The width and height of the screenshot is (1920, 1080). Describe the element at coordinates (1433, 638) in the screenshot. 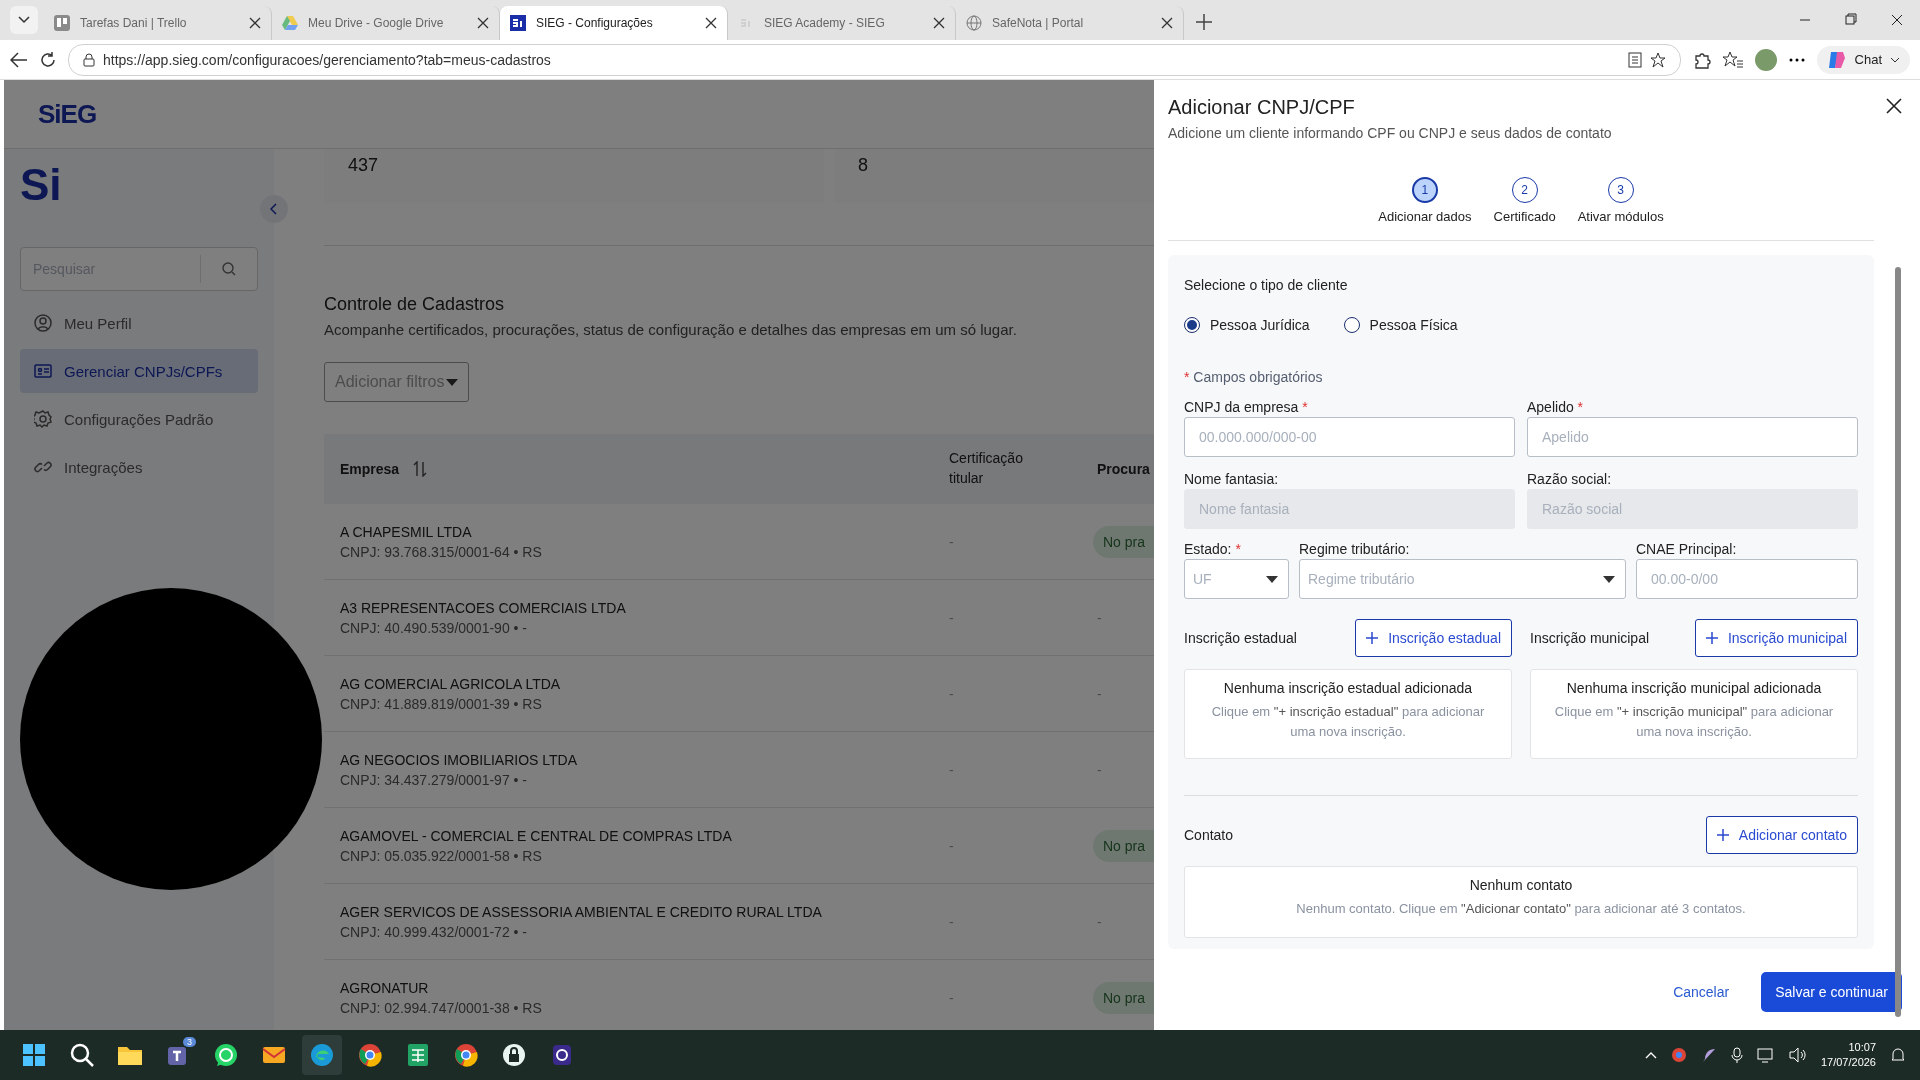

I see `add-button: Inscrição estadual` at that location.